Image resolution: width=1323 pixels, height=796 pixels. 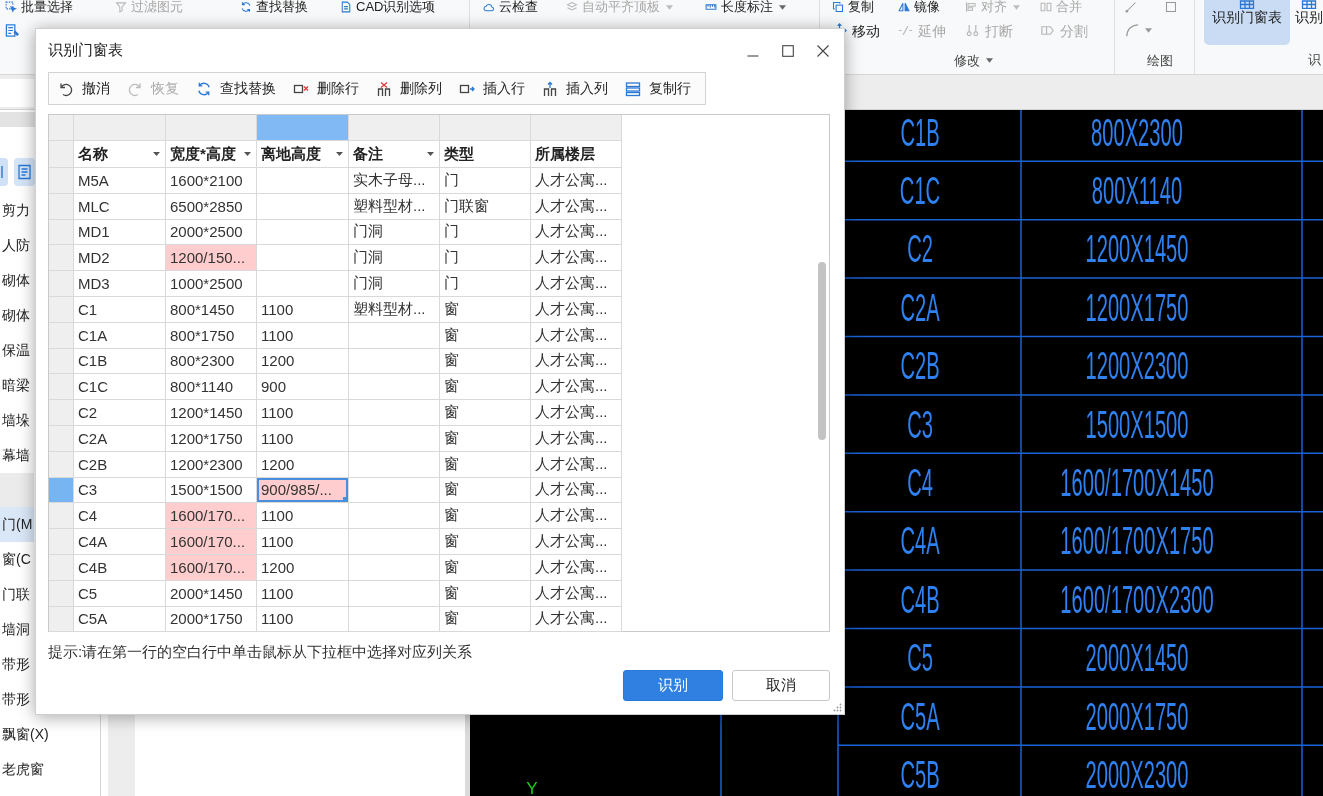 What do you see at coordinates (788, 50) in the screenshot?
I see `maximize-icon` at bounding box center [788, 50].